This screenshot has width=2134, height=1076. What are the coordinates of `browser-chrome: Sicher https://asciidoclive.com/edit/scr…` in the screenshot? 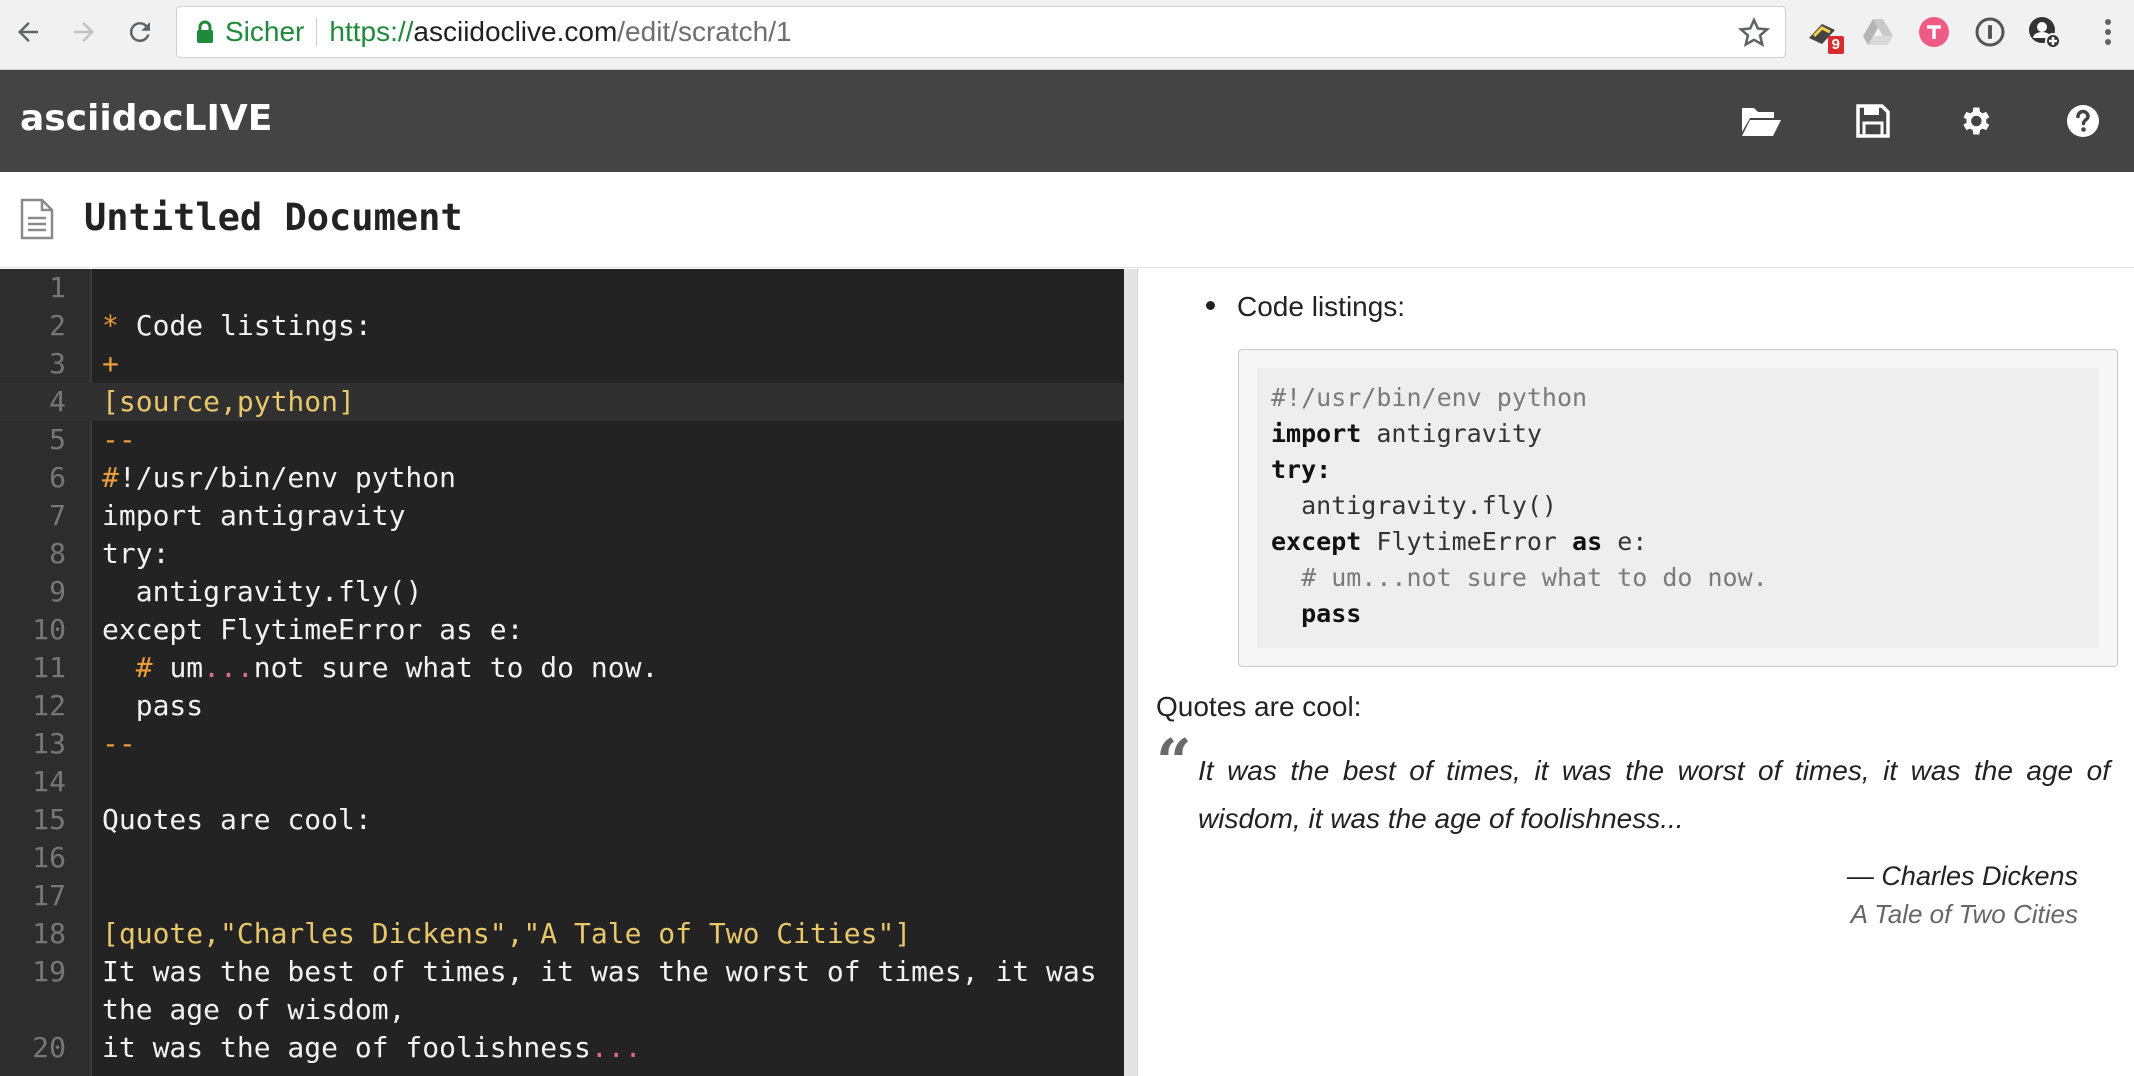 It's located at (1067, 35).